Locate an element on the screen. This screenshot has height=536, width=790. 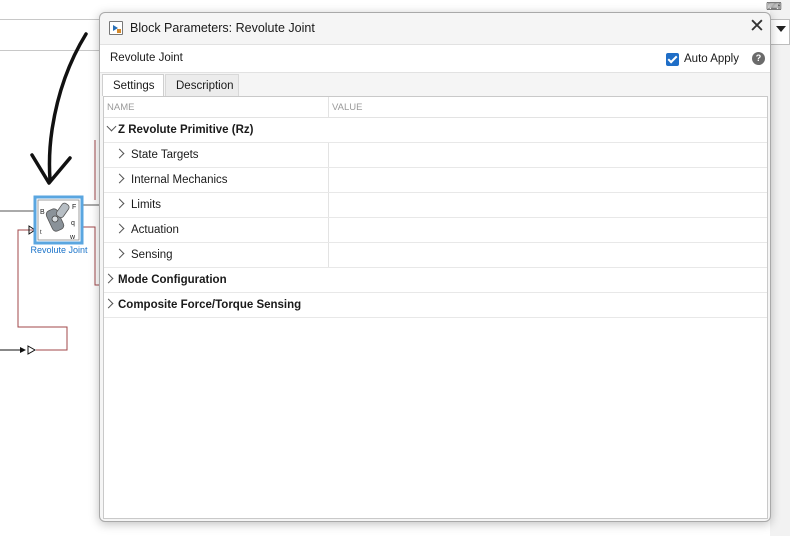
parameter-row: Internal Mechanics is located at coordinates (435, 180).